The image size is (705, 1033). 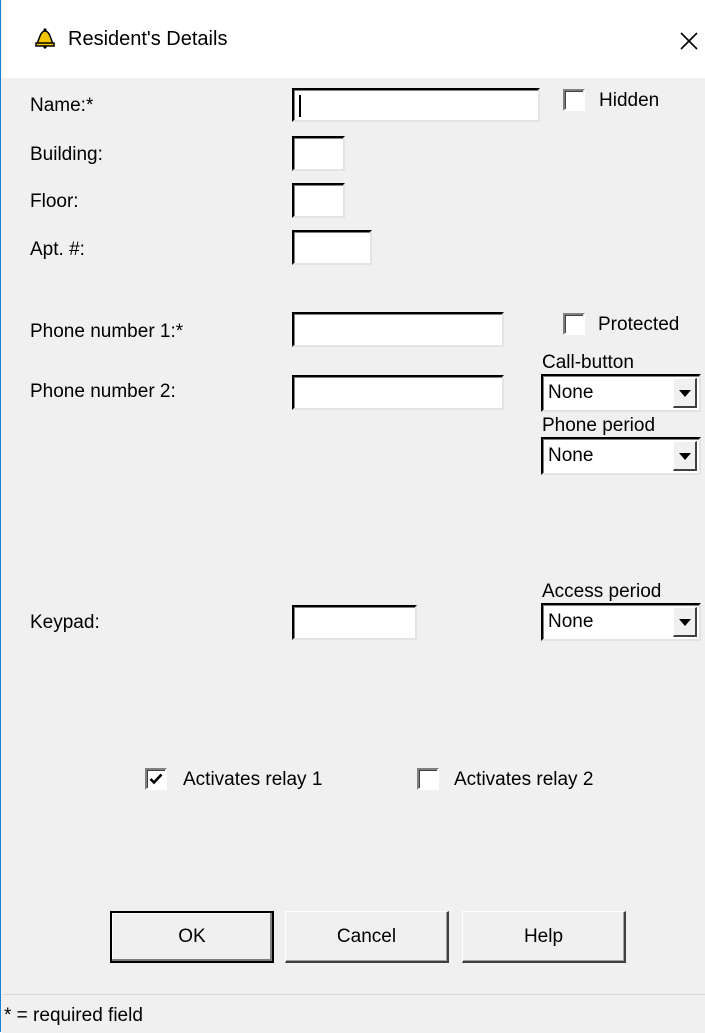 What do you see at coordinates (353, 1013) in the screenshot?
I see `status-bar: * = required field` at bounding box center [353, 1013].